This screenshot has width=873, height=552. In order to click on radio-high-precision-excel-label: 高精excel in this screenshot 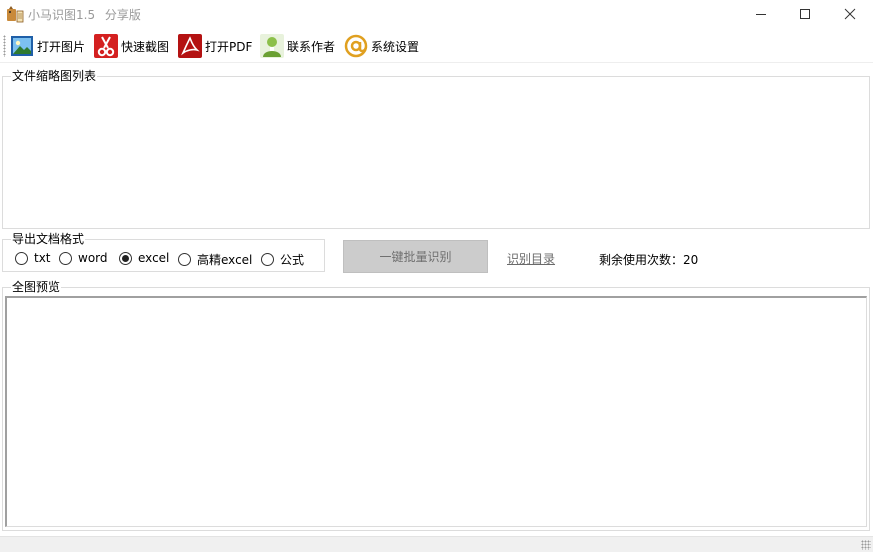, I will do `click(225, 260)`.